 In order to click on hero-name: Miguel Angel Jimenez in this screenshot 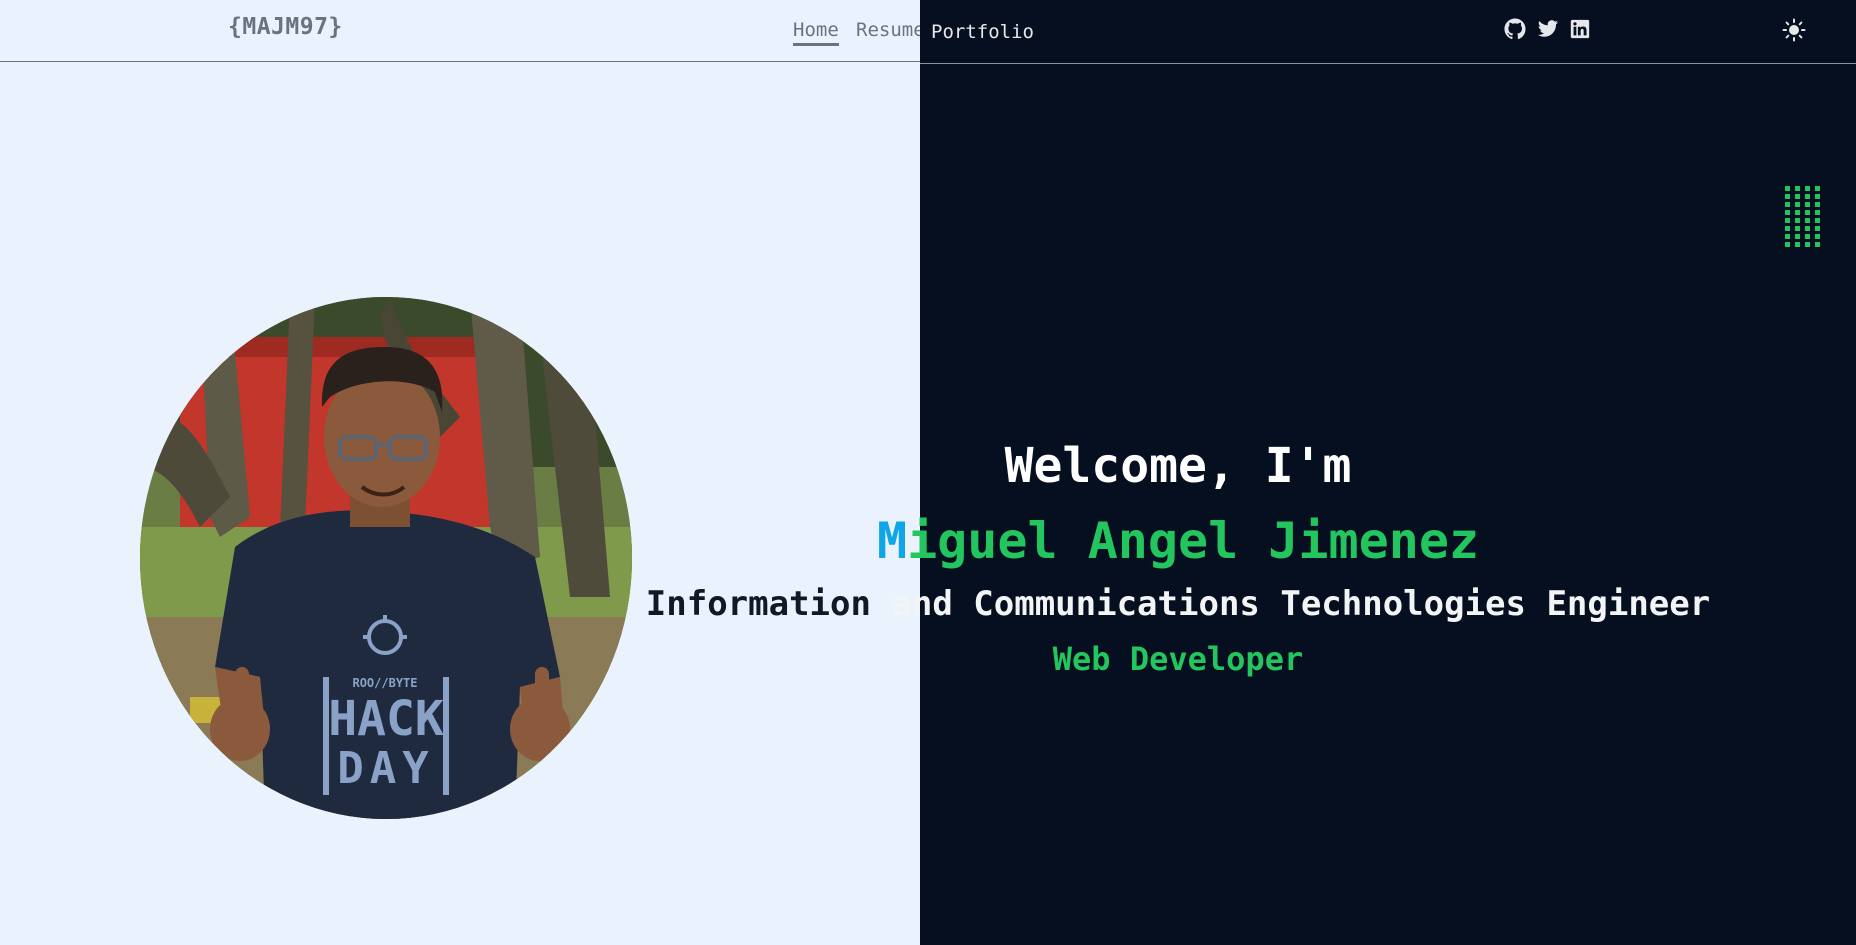, I will do `click(1178, 541)`.